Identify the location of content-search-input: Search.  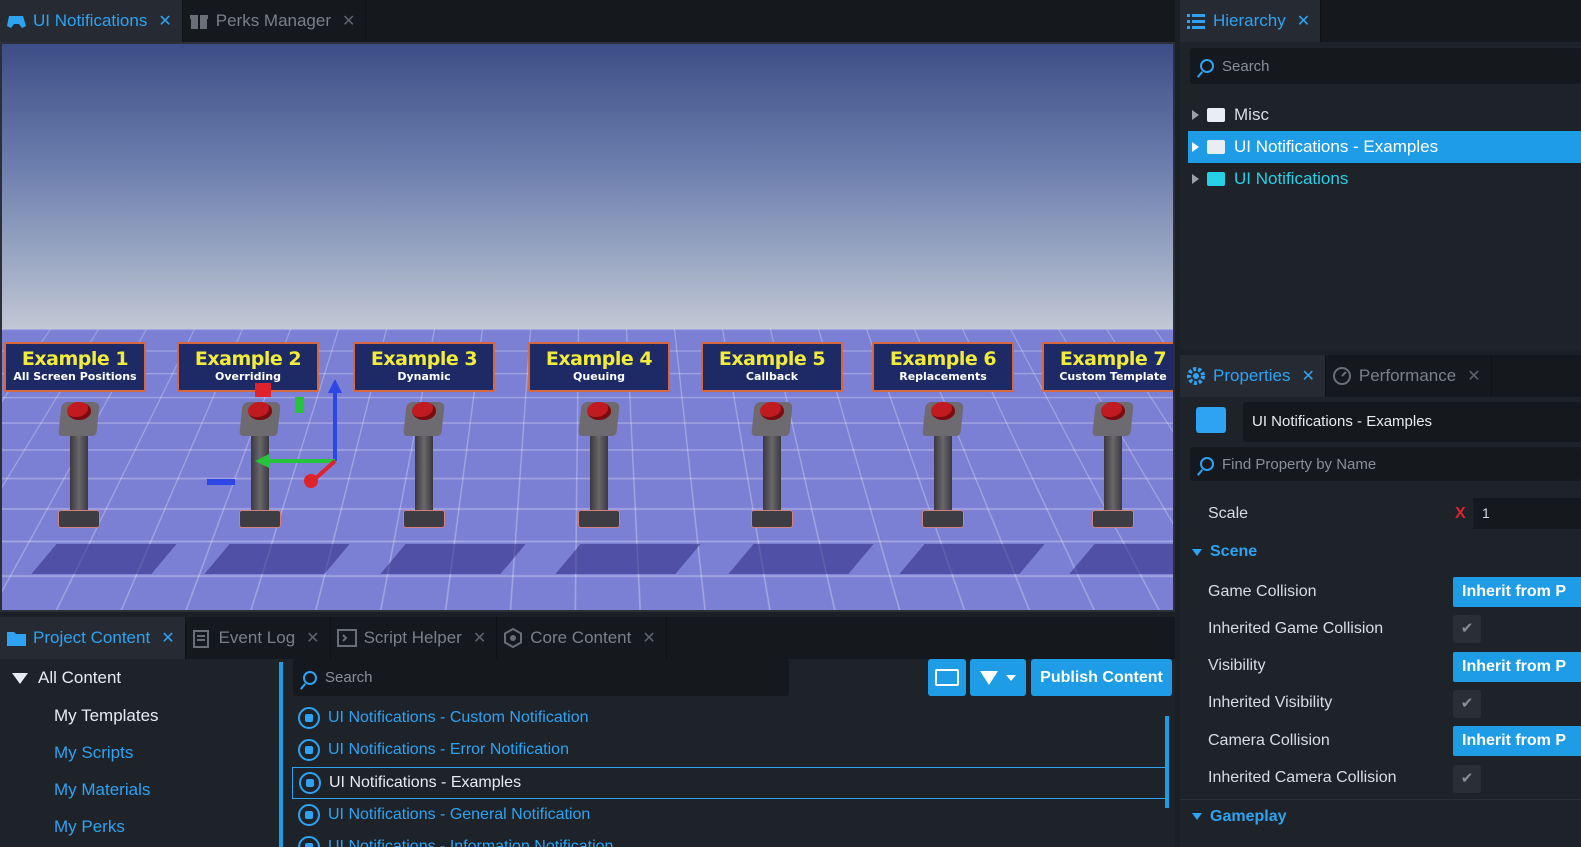
(541, 677).